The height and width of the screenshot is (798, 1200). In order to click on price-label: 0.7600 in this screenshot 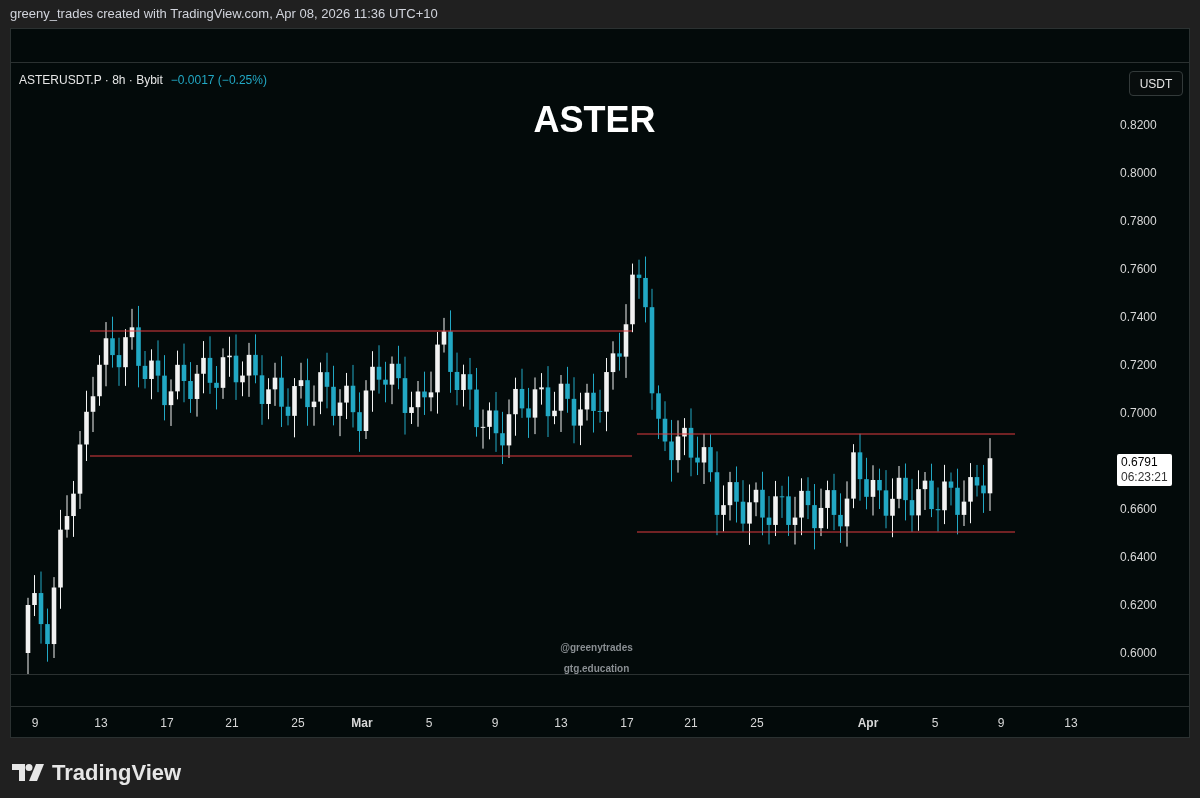, I will do `click(1138, 269)`.